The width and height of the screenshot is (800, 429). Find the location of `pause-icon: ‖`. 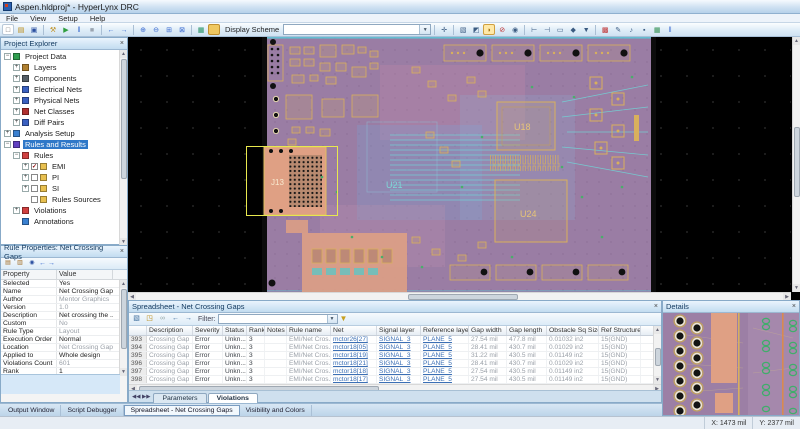

pause-icon: ‖ is located at coordinates (79, 29).